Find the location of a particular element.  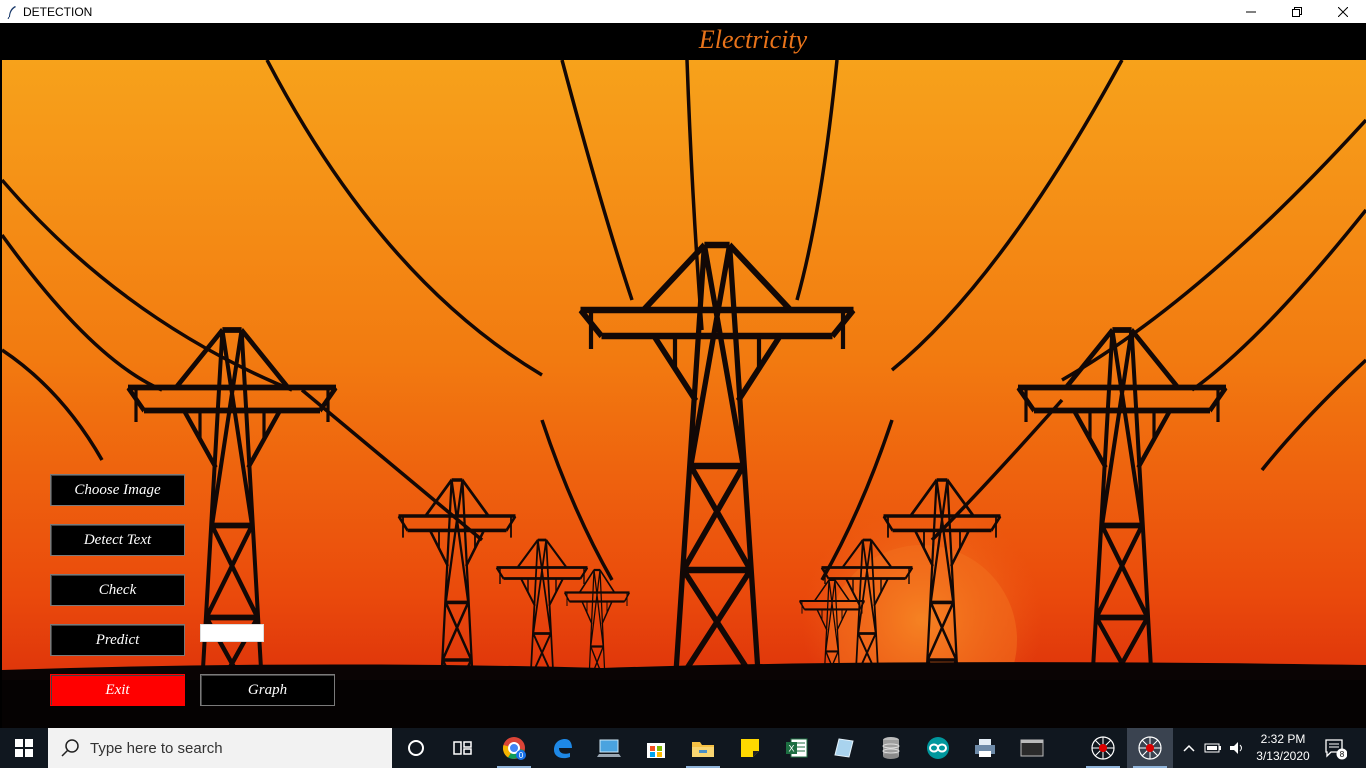

detect-text-button: Detect Text is located at coordinates (117, 540).